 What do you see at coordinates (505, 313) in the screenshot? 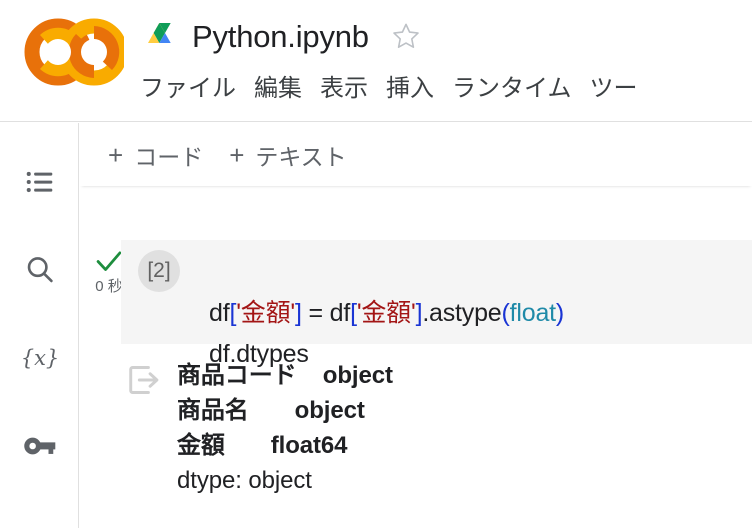
I see `code-token: (` at bounding box center [505, 313].